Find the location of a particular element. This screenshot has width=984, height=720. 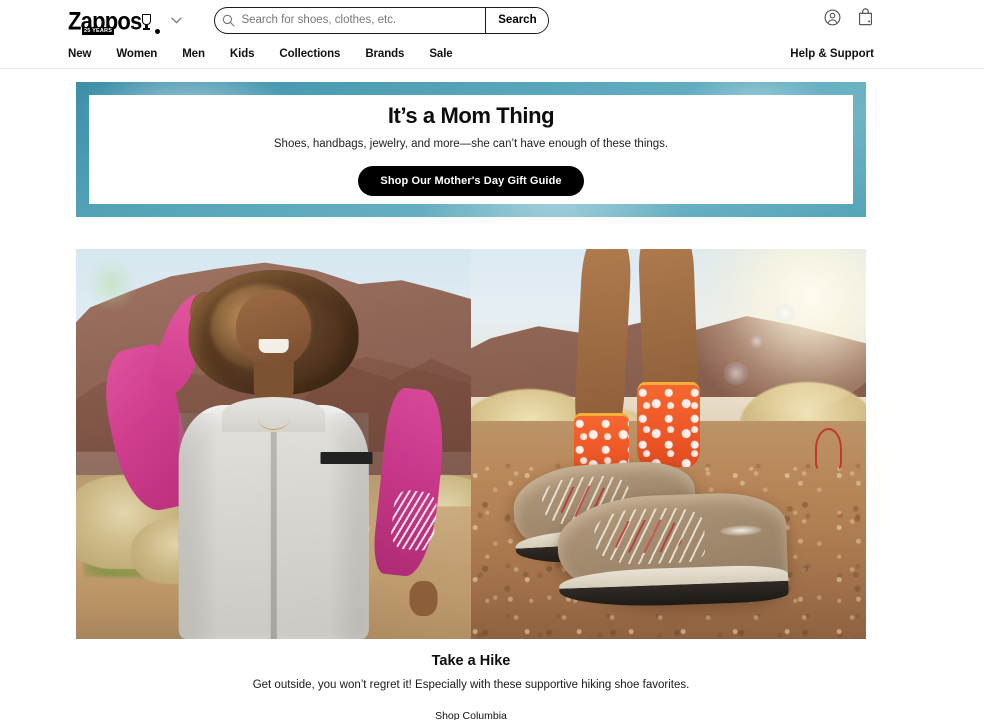

zappos-logo: Zappos 25 YEARS is located at coordinates (114, 20).